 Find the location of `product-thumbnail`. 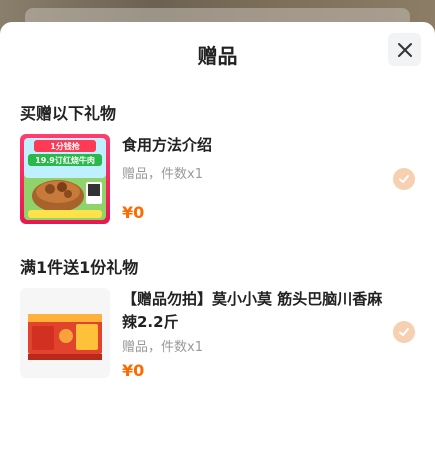

product-thumbnail is located at coordinates (65, 333).